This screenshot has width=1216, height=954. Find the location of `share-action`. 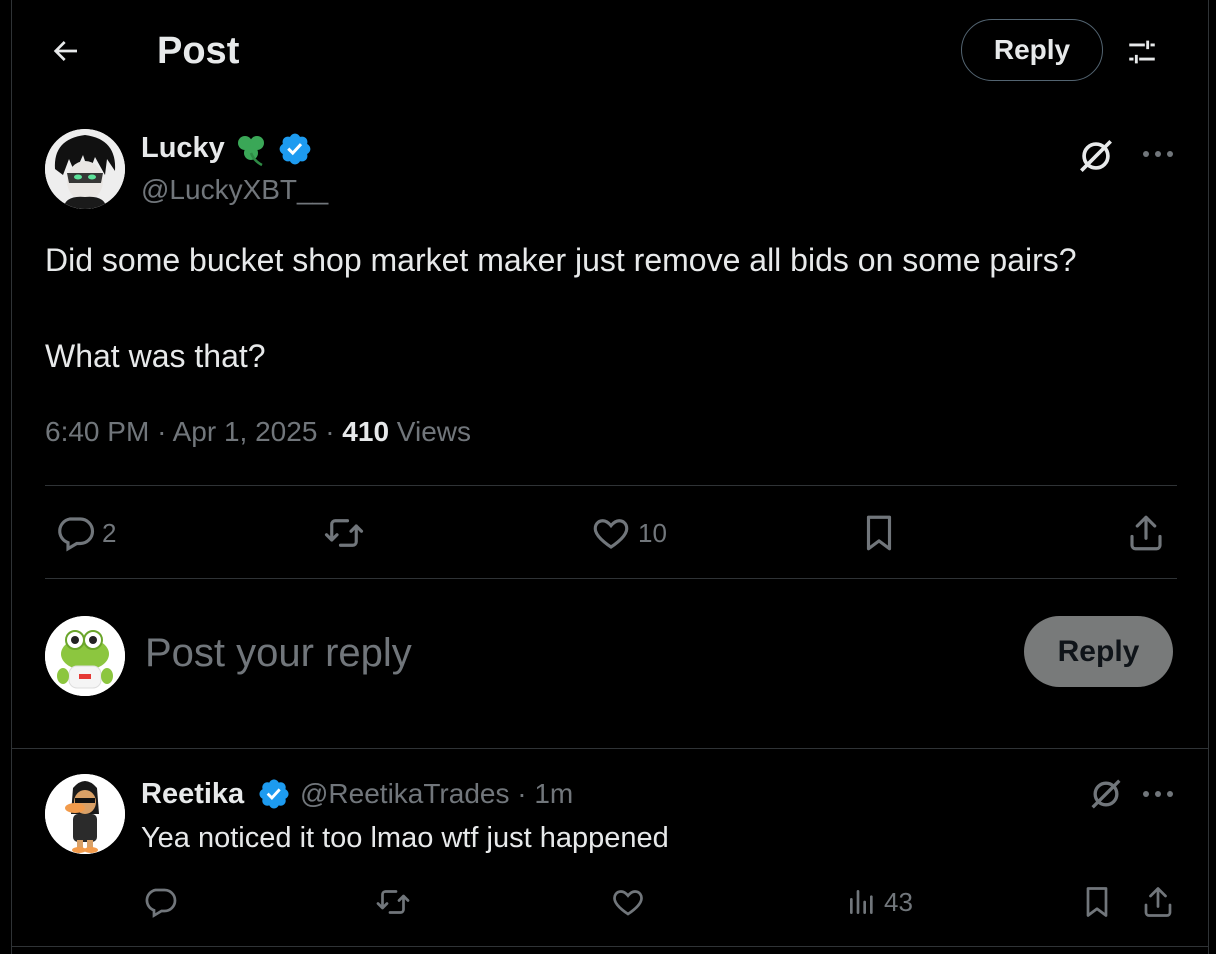

share-action is located at coordinates (1146, 533).